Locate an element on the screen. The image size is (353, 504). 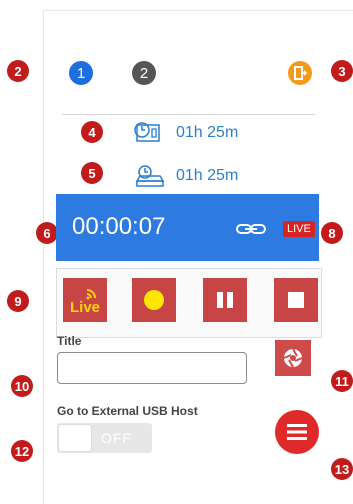
stop-button is located at coordinates (296, 300).